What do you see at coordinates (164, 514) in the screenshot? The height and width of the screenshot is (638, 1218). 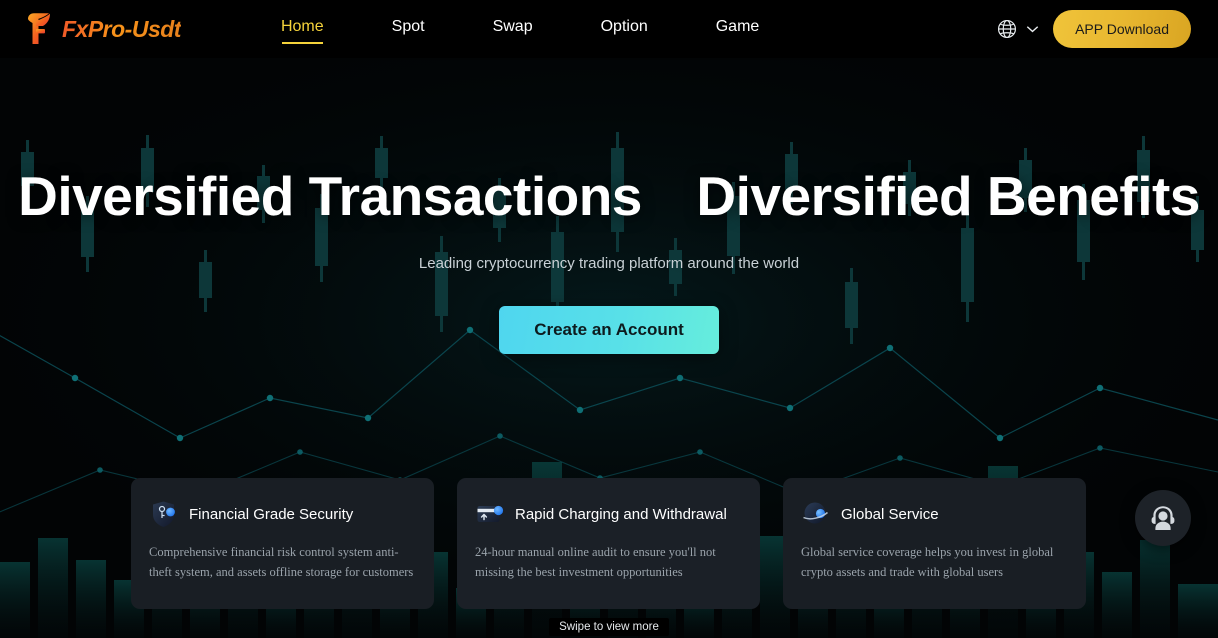 I see `shield-key-icon` at bounding box center [164, 514].